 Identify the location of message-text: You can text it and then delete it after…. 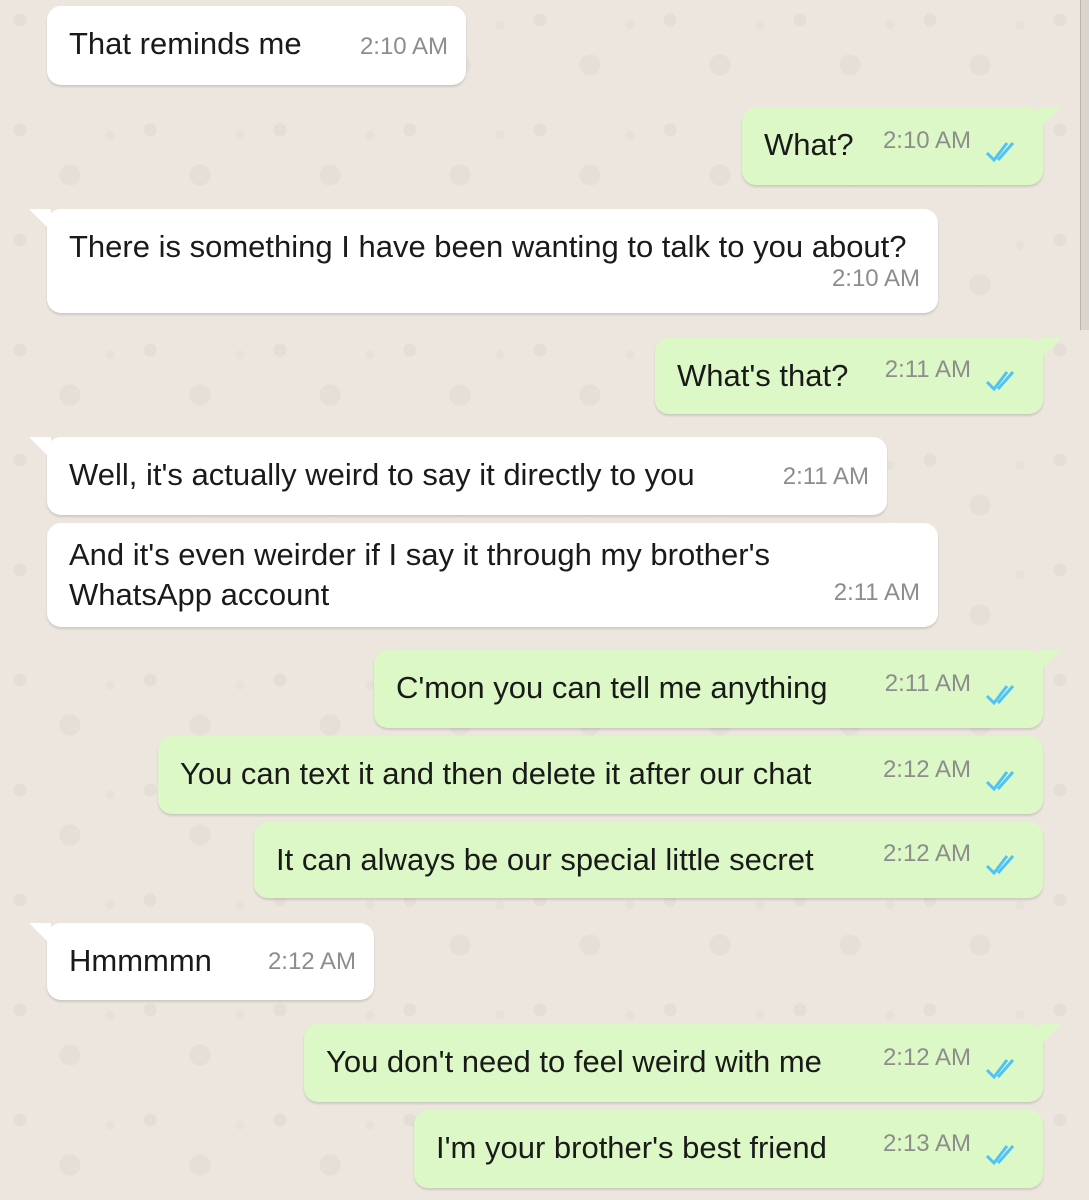
(496, 773).